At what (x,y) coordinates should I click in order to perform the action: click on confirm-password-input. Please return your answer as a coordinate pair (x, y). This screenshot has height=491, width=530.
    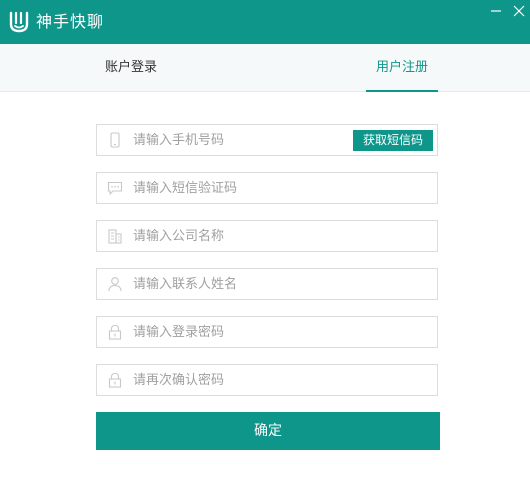
    Looking at the image, I should click on (278, 380).